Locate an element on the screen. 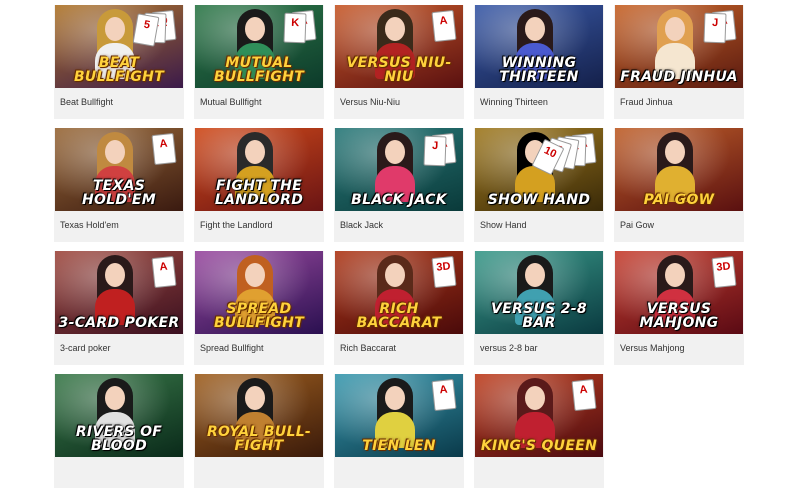  game-art-title: MUTUAL BULLFIGHT is located at coordinates (259, 70).